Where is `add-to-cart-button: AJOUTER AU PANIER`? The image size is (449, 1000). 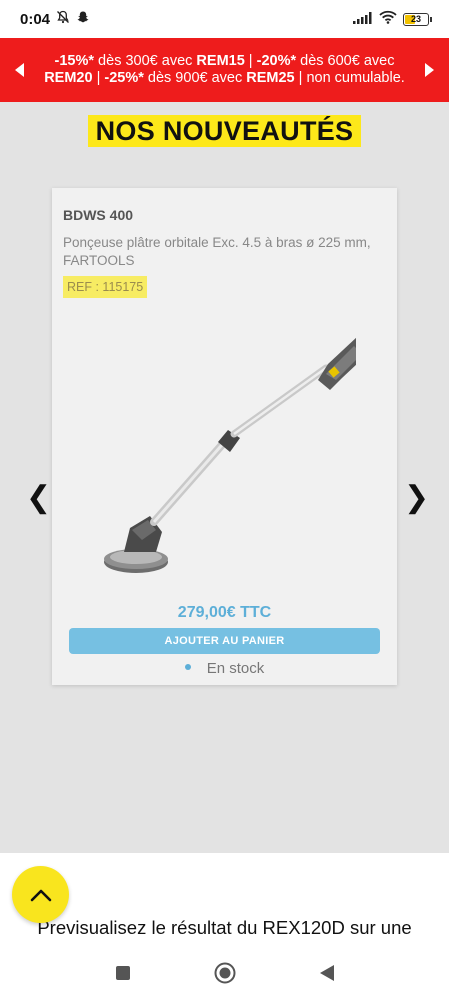
add-to-cart-button: AJOUTER AU PANIER is located at coordinates (224, 641).